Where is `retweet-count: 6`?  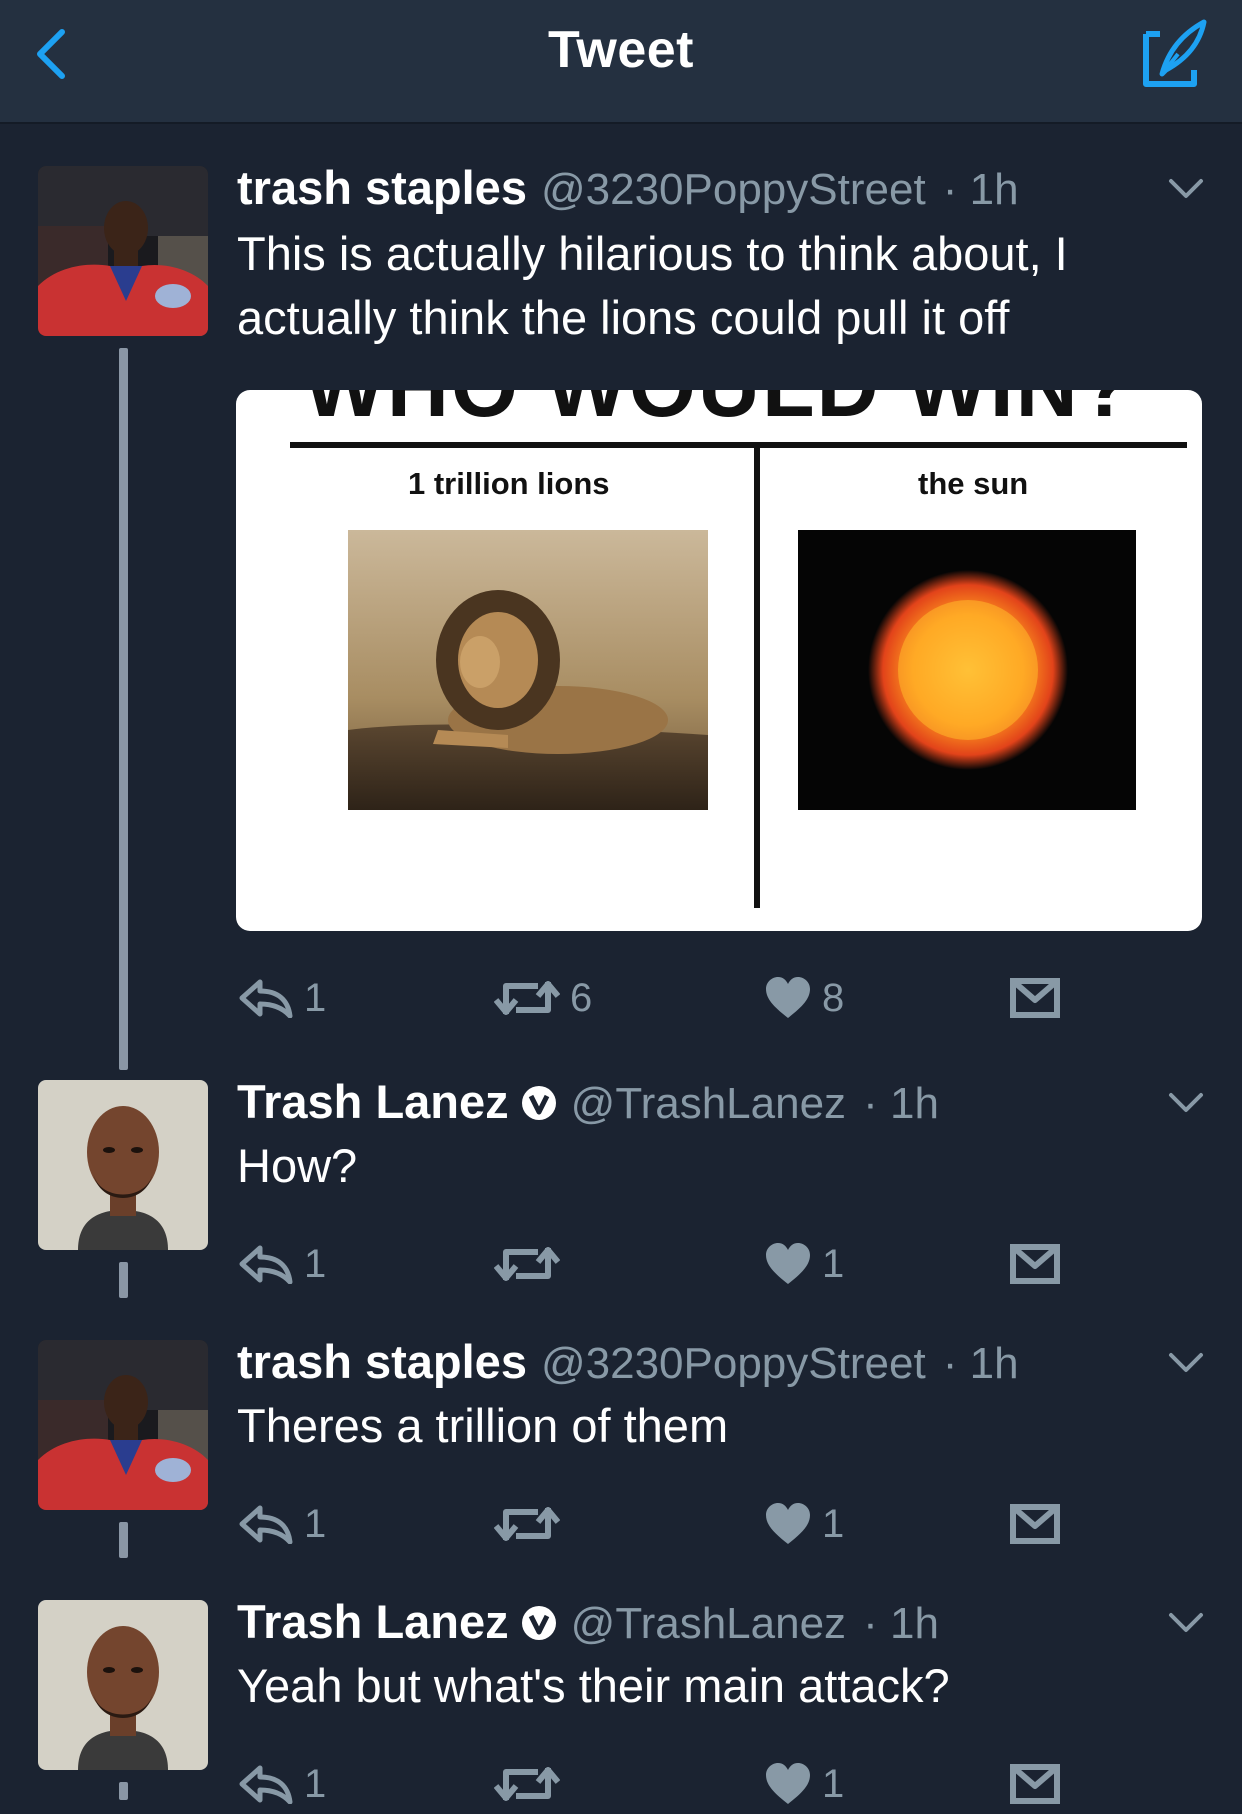 retweet-count: 6 is located at coordinates (581, 997).